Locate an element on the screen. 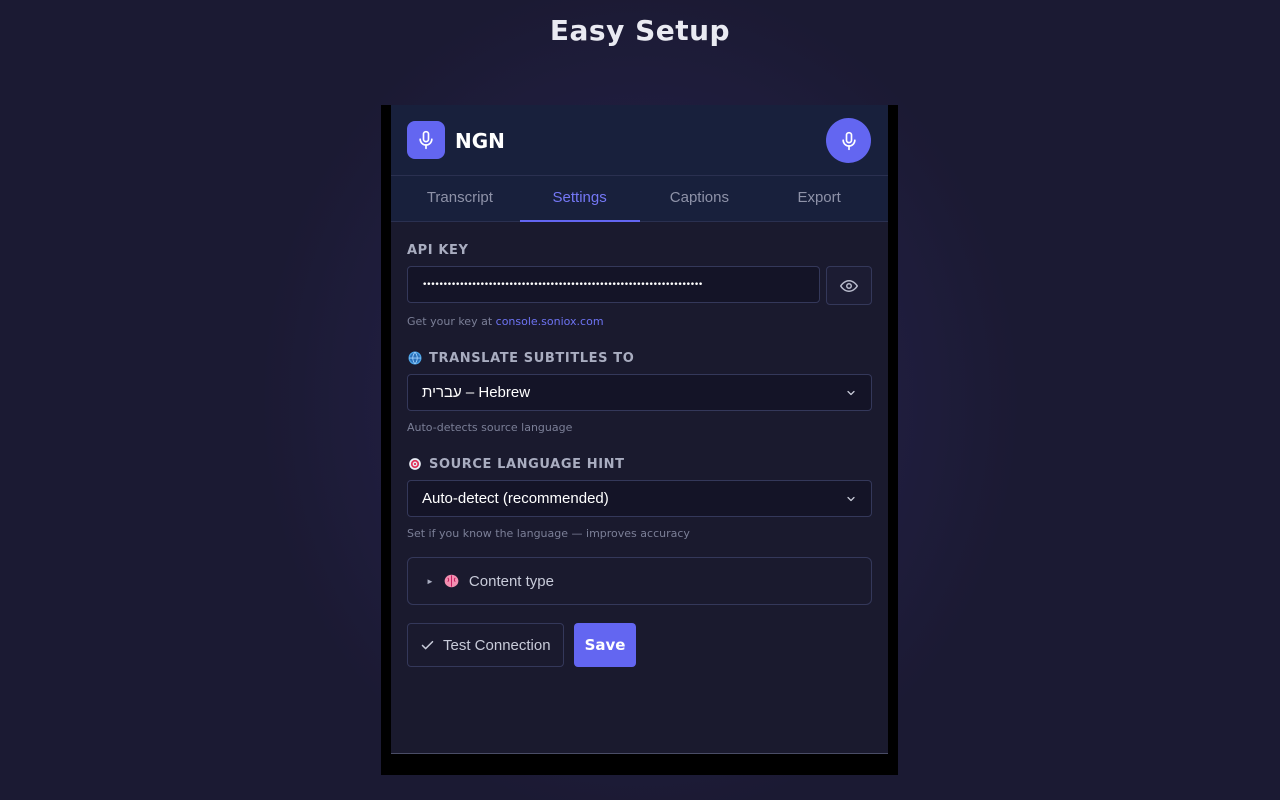 The width and height of the screenshot is (1280, 800). globe-icon is located at coordinates (415, 358).